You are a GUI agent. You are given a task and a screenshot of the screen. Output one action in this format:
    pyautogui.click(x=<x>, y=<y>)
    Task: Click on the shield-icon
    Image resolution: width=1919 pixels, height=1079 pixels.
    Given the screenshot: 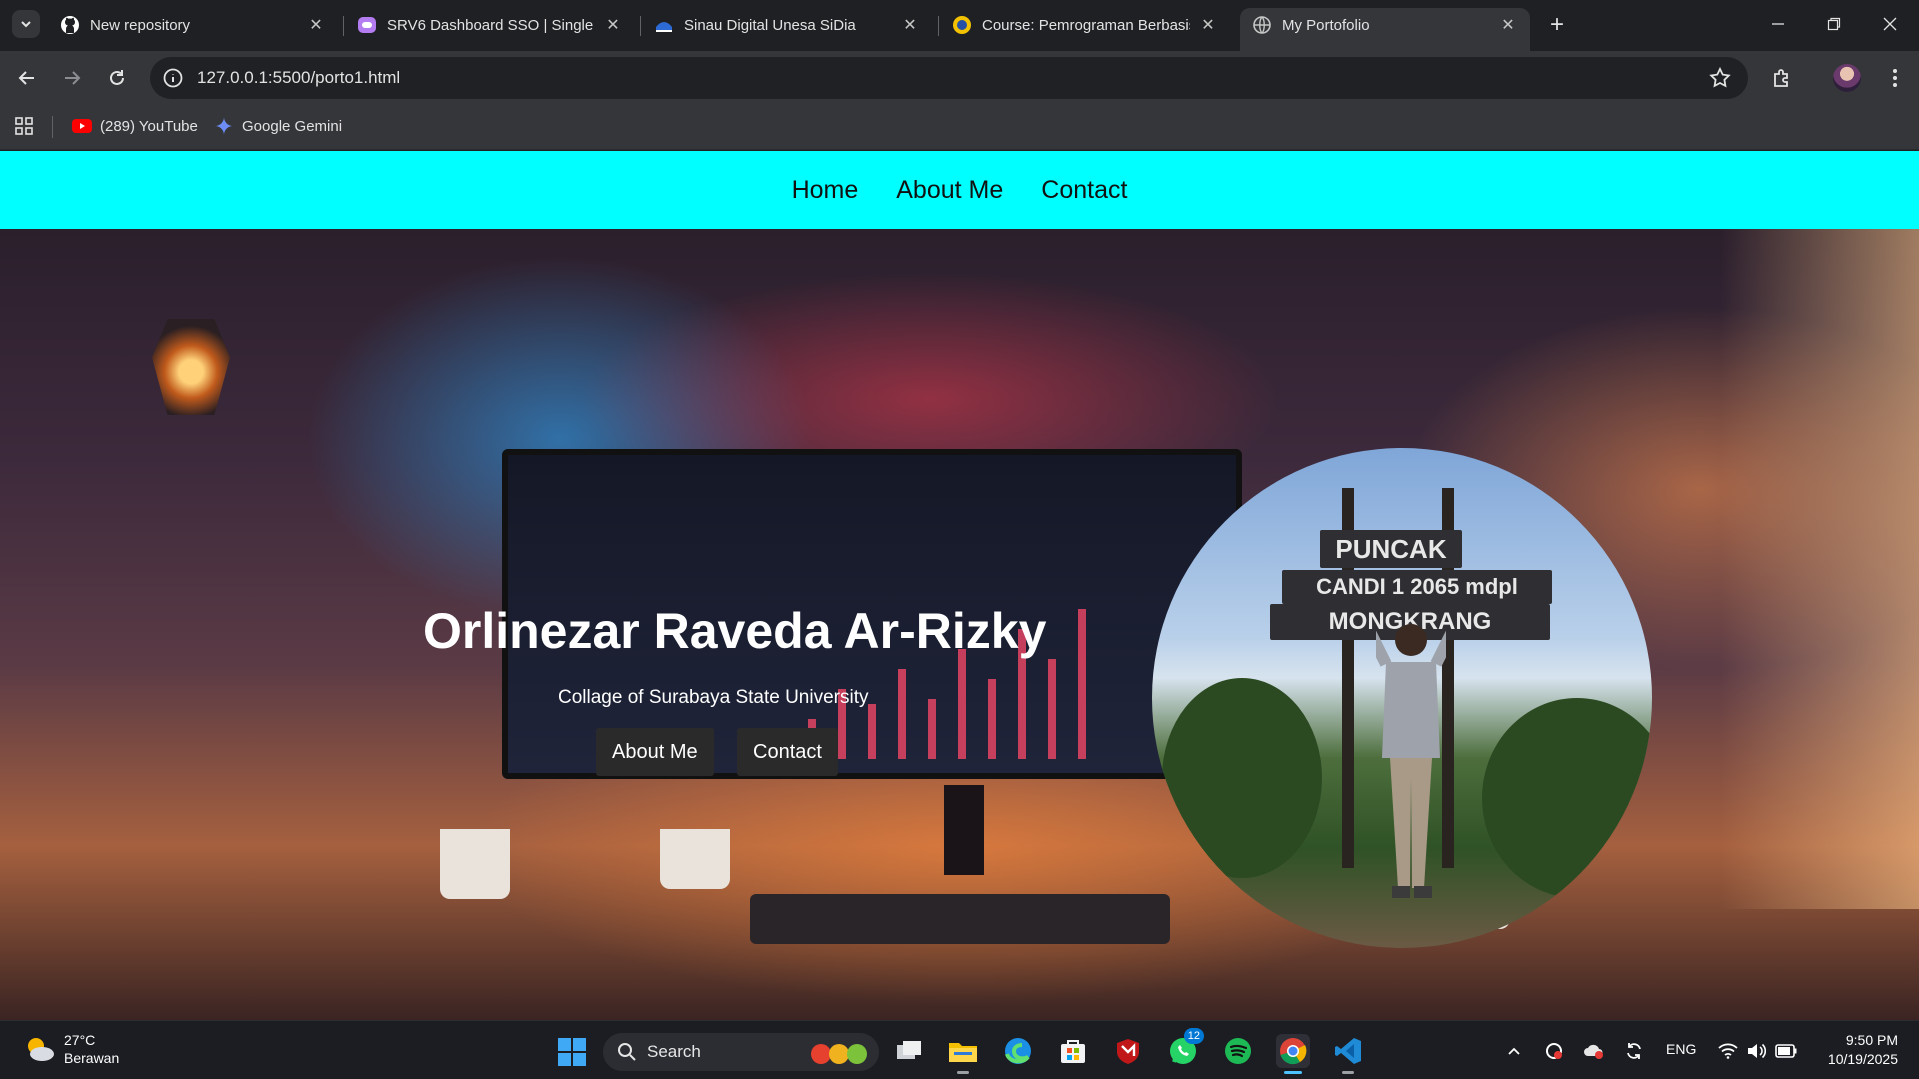 What is the action you would take?
    pyautogui.click(x=1128, y=1051)
    